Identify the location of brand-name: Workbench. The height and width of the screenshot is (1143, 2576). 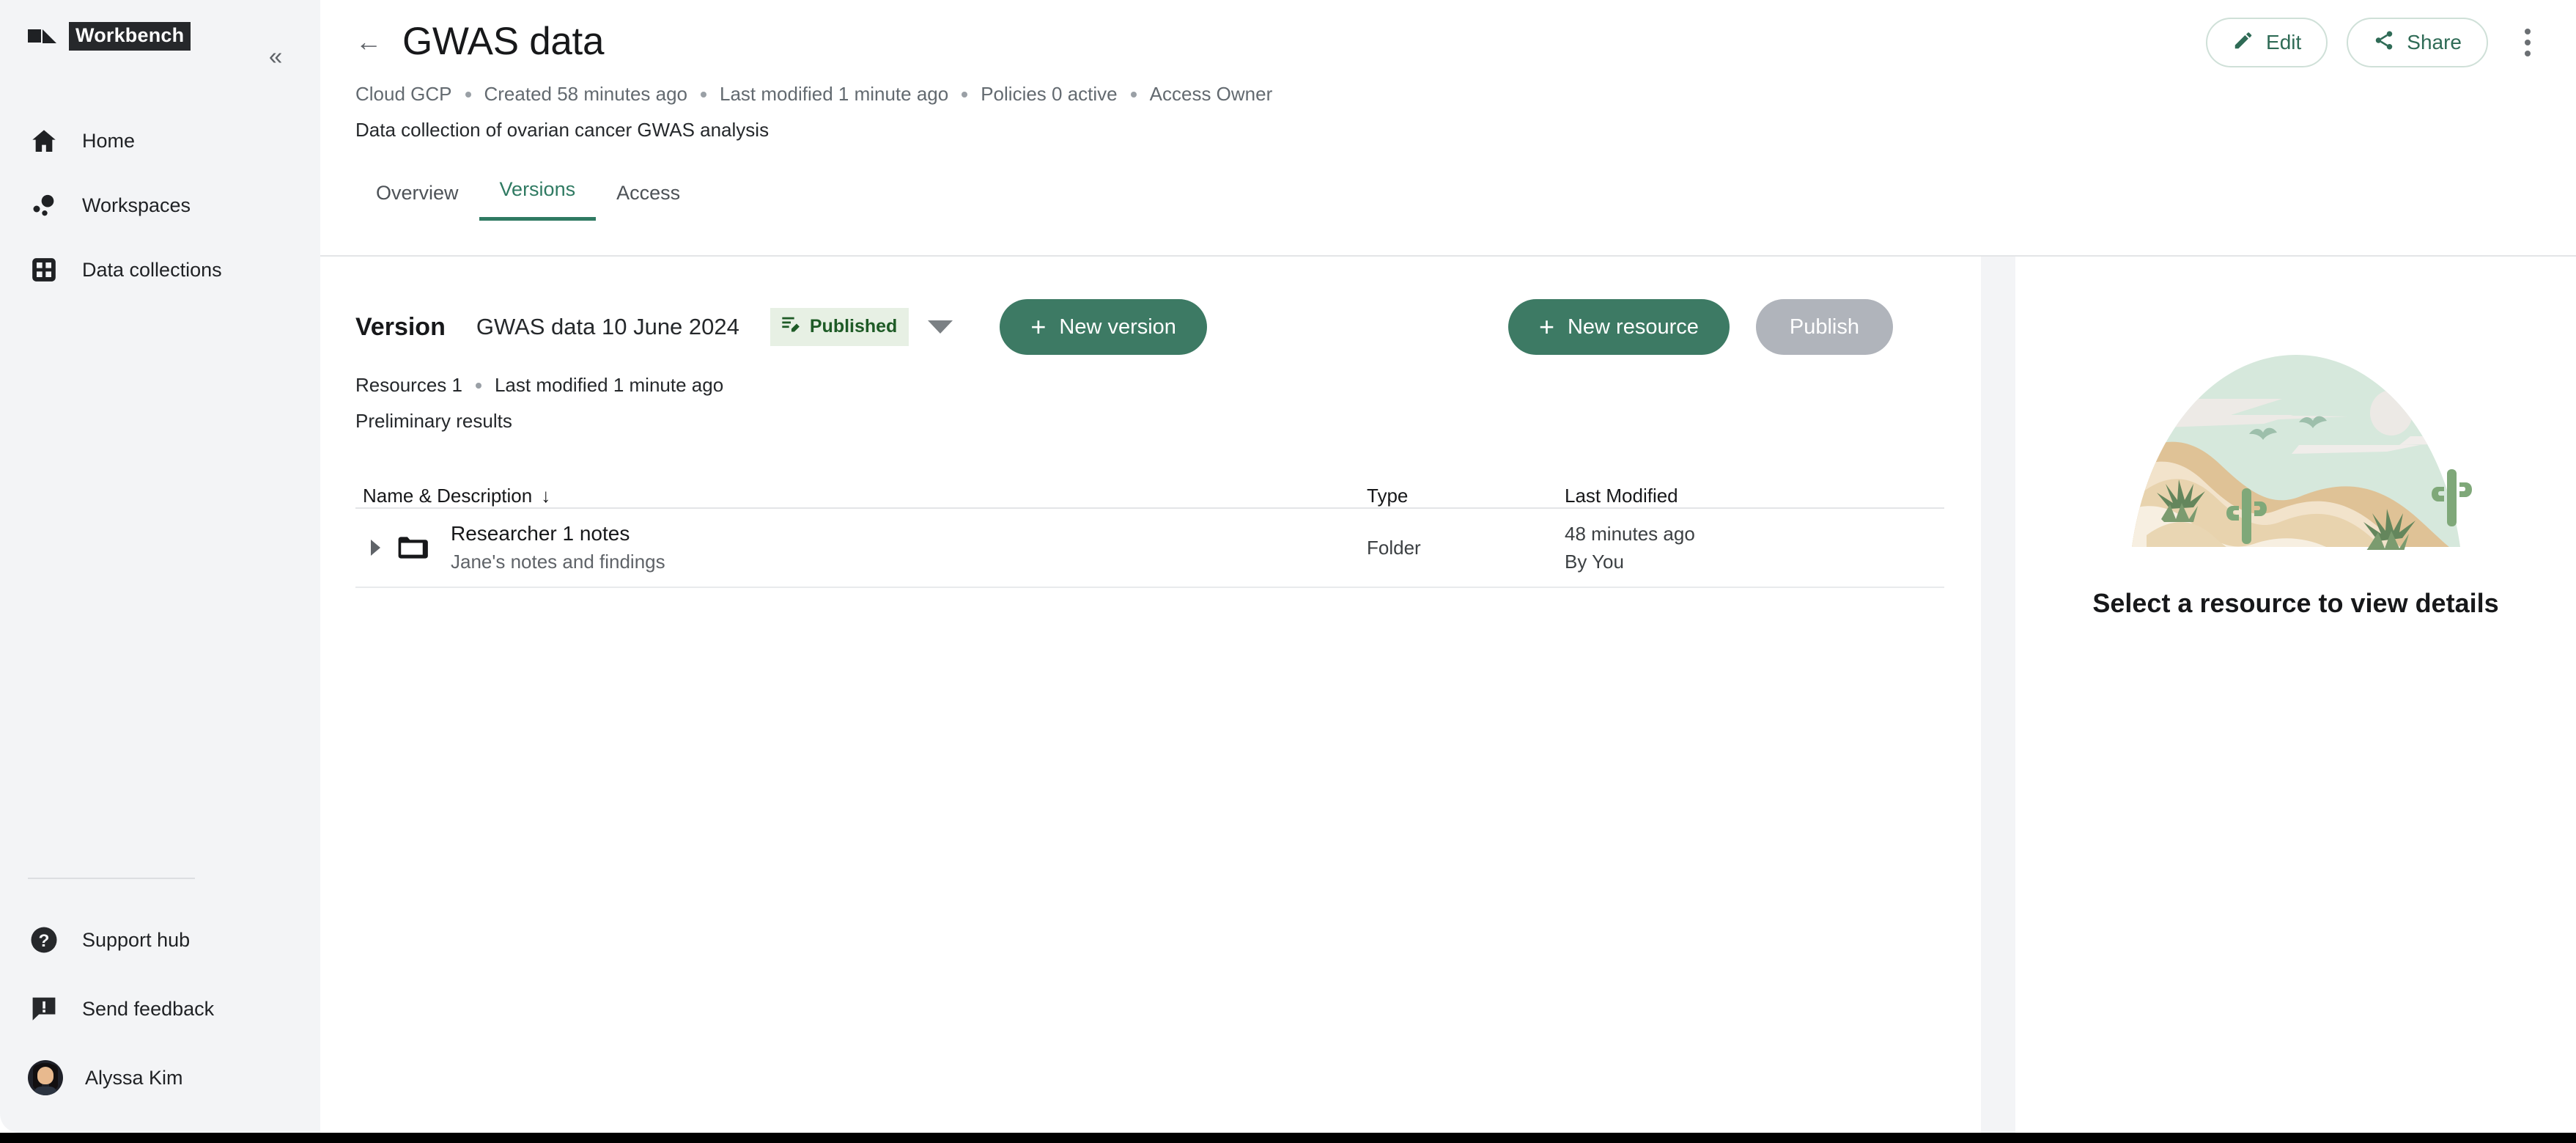
(130, 36).